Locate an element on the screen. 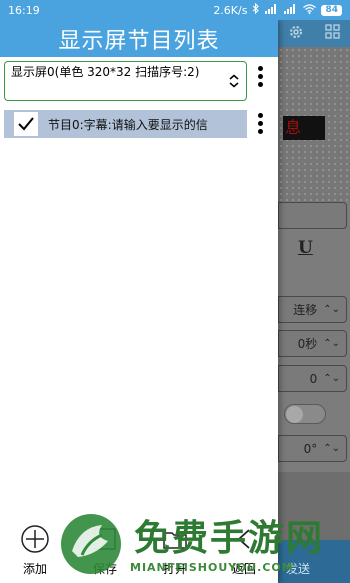 This screenshot has height=583, width=350. status-time: 16:19 is located at coordinates (24, 10).